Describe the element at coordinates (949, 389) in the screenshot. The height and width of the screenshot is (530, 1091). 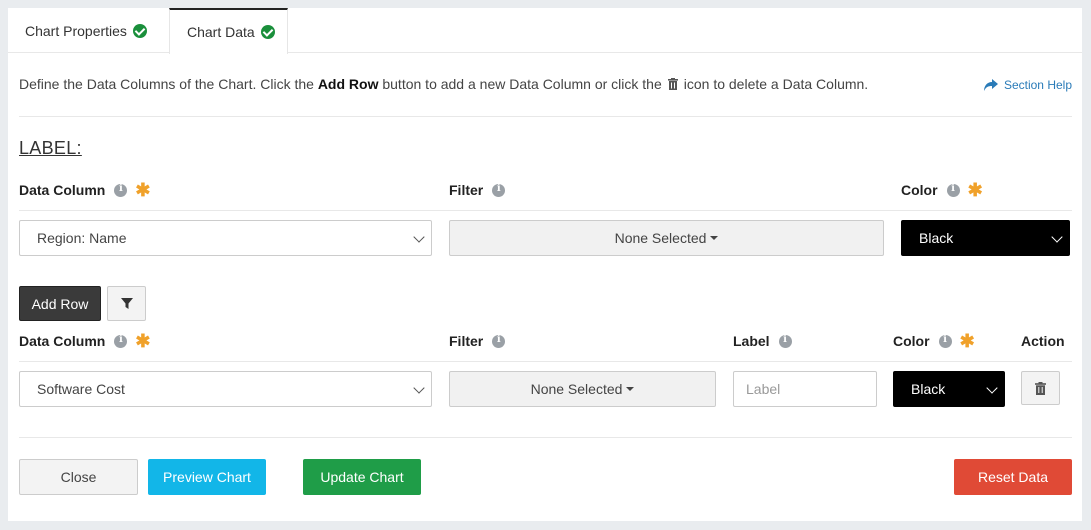
I see `data-color-select: Black` at that location.